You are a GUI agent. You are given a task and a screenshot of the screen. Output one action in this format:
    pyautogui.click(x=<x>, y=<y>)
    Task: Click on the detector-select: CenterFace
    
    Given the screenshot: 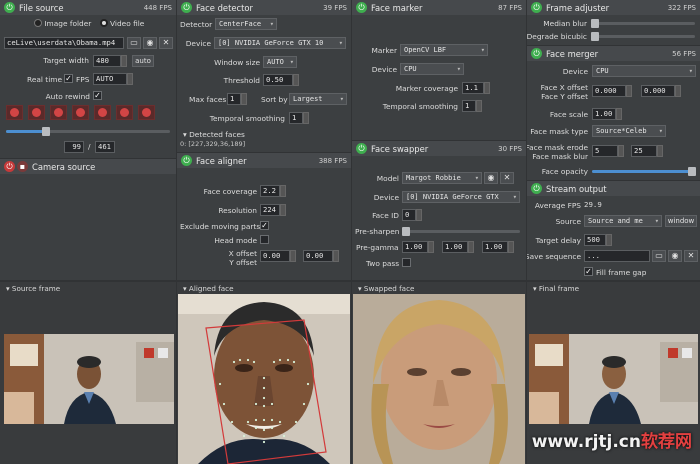 What is the action you would take?
    pyautogui.click(x=246, y=24)
    